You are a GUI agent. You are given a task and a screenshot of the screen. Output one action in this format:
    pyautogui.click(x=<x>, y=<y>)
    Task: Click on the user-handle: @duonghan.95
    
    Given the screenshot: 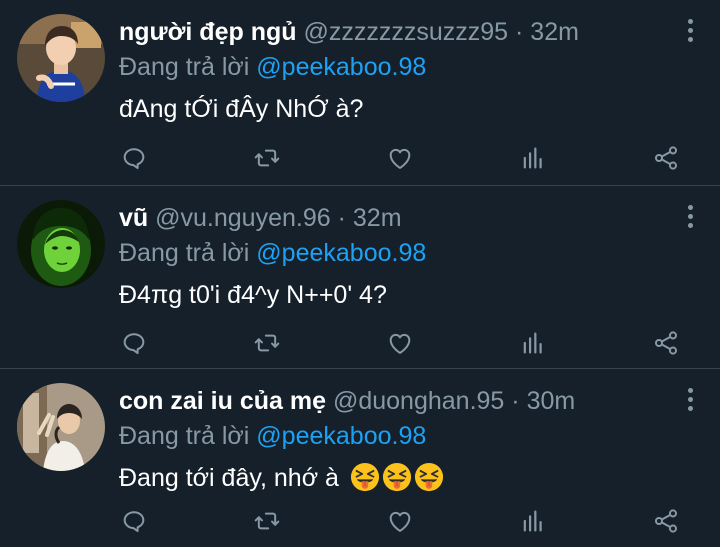 What is the action you would take?
    pyautogui.click(x=418, y=401)
    